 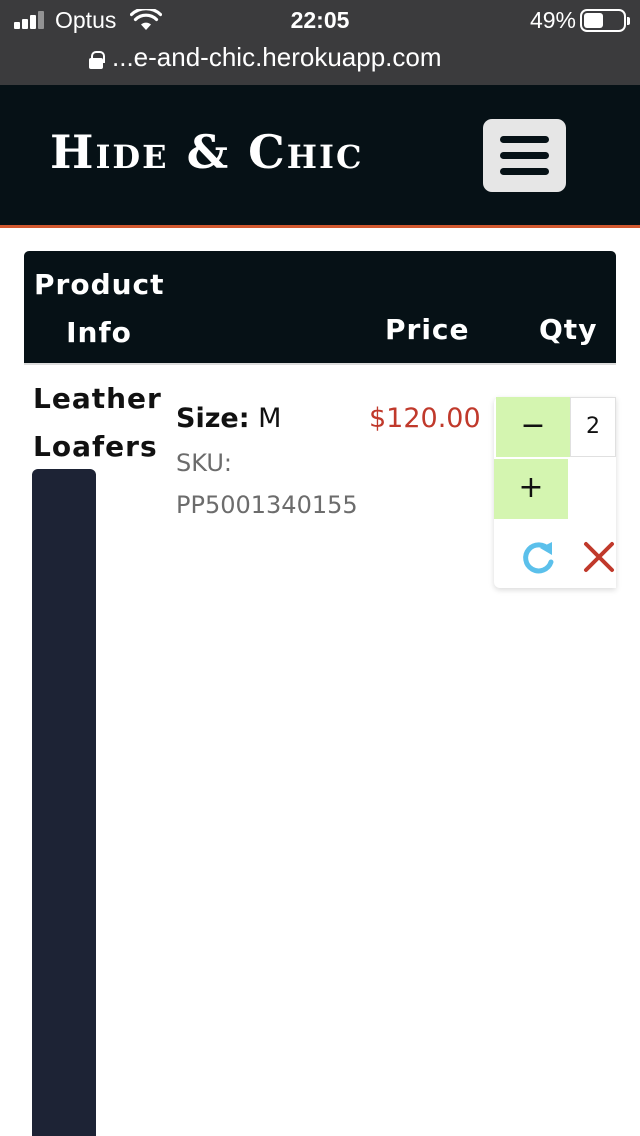 What do you see at coordinates (277, 57) in the screenshot?
I see `url-text: ...e-and-chic.herokuapp.com` at bounding box center [277, 57].